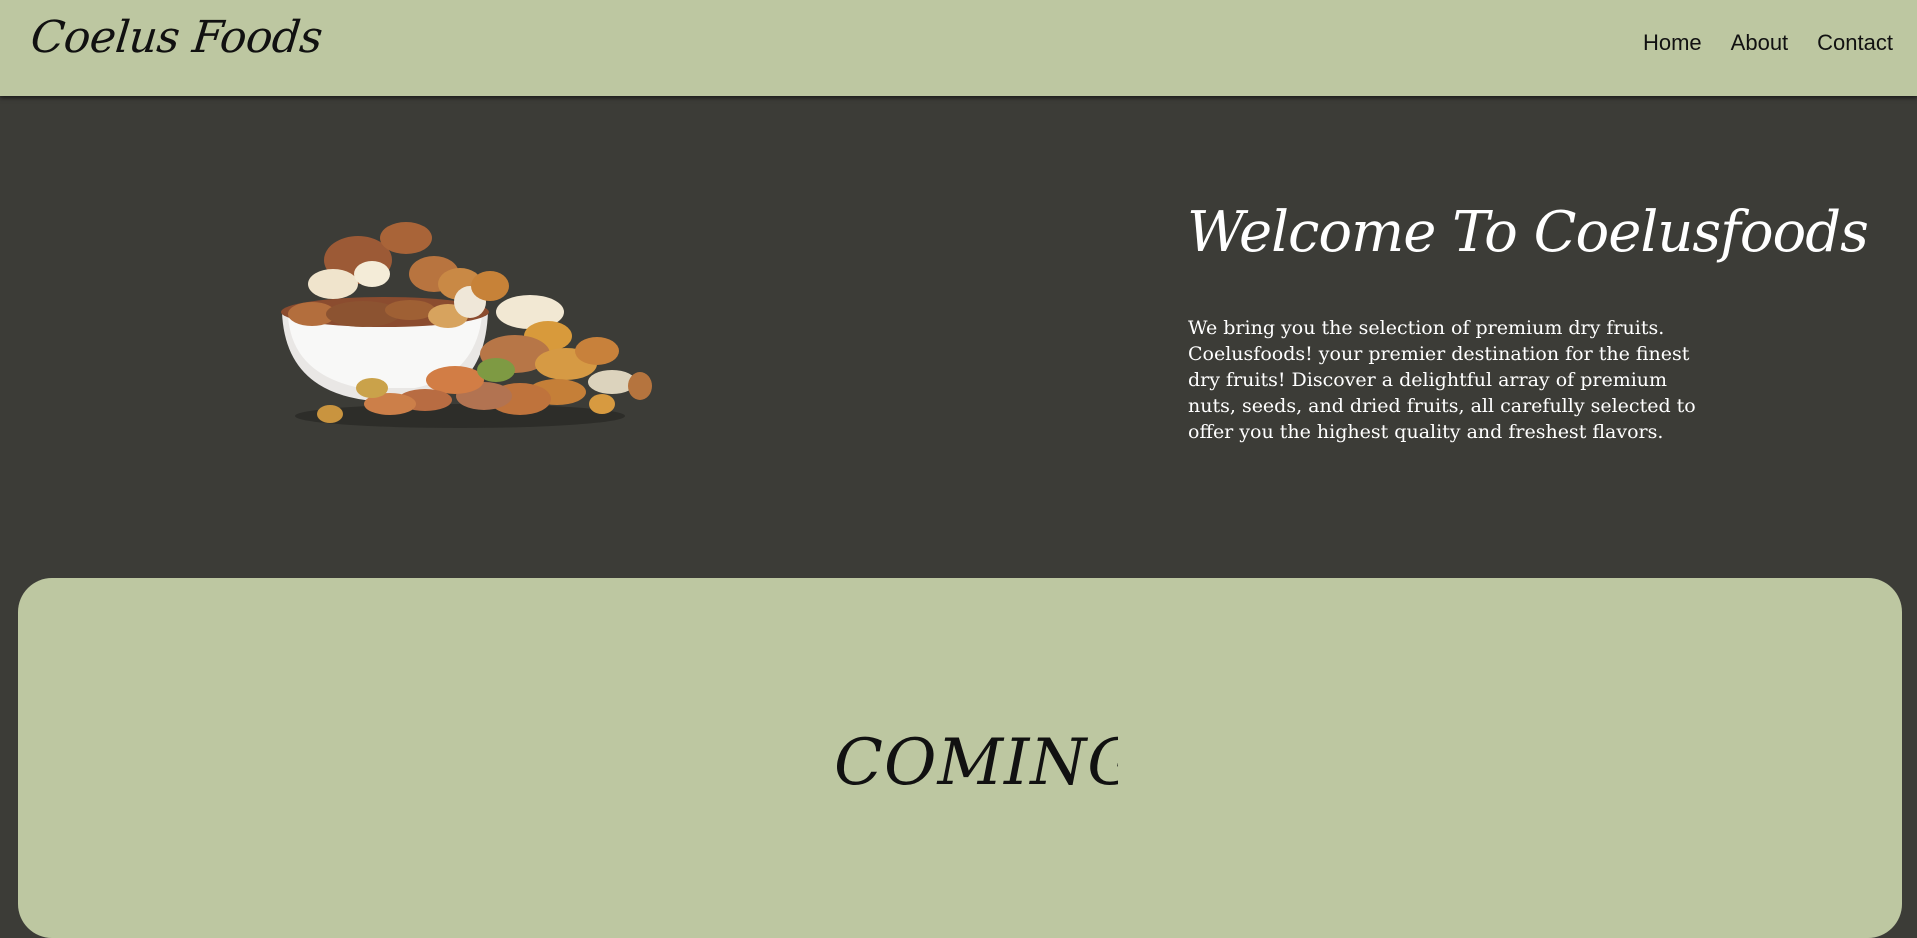 The image size is (1917, 938). What do you see at coordinates (1760, 43) in the screenshot?
I see `nav-about-link: About` at bounding box center [1760, 43].